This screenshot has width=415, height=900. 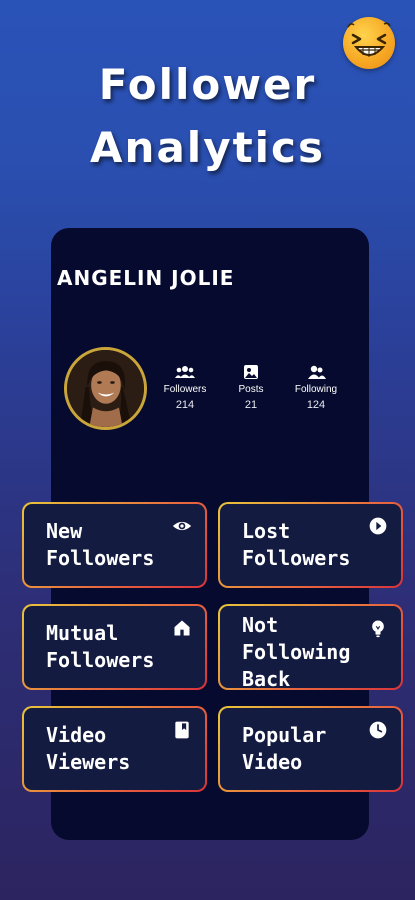 What do you see at coordinates (185, 372) in the screenshot?
I see `people-icon` at bounding box center [185, 372].